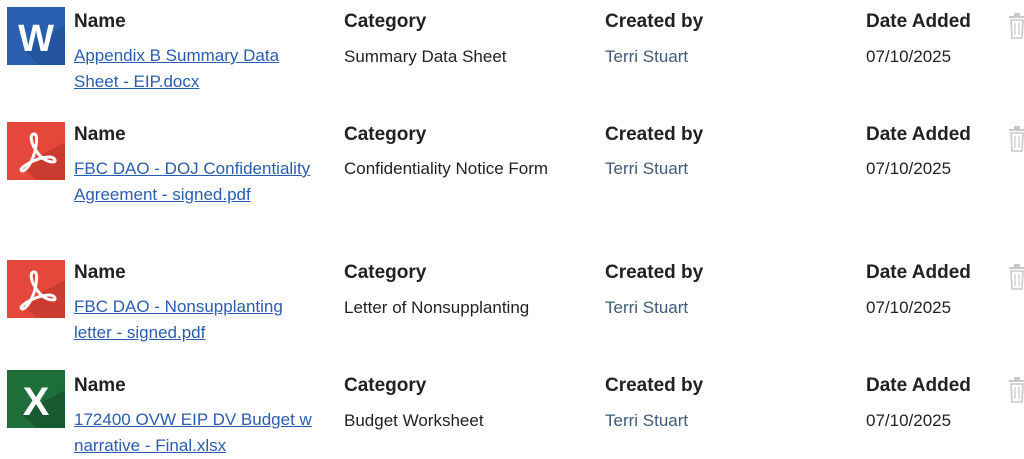  What do you see at coordinates (446, 168) in the screenshot?
I see `category-value: Confidentiality Notice Form` at bounding box center [446, 168].